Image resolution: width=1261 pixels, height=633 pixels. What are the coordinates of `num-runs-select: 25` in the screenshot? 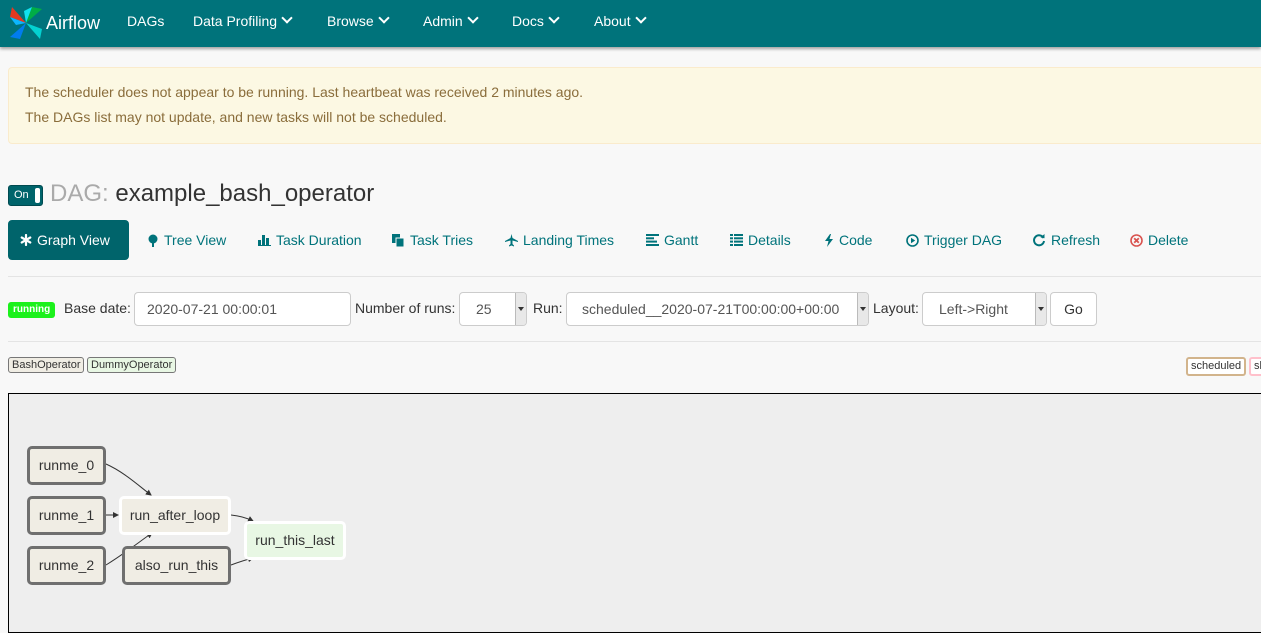 It's located at (493, 309).